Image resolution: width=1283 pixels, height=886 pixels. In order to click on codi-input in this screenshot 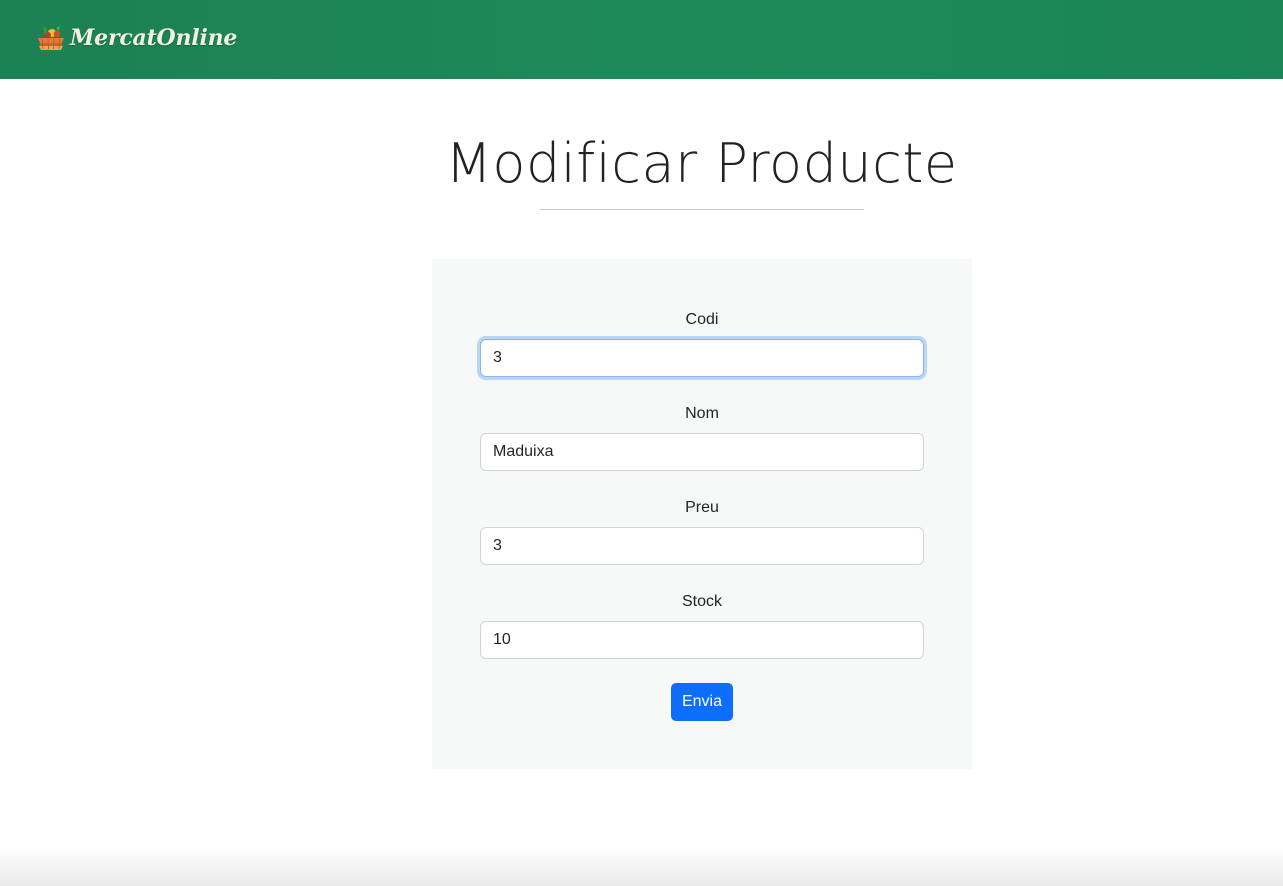, I will do `click(702, 358)`.